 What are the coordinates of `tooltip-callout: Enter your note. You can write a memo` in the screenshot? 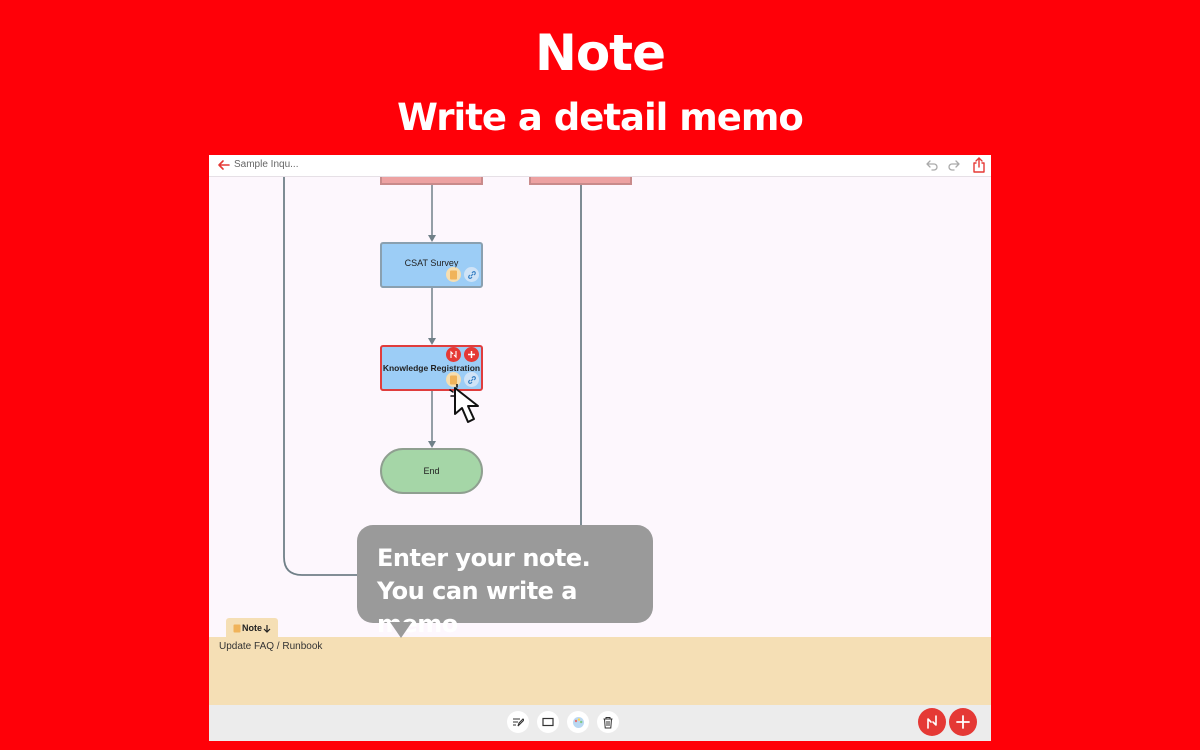 It's located at (505, 581).